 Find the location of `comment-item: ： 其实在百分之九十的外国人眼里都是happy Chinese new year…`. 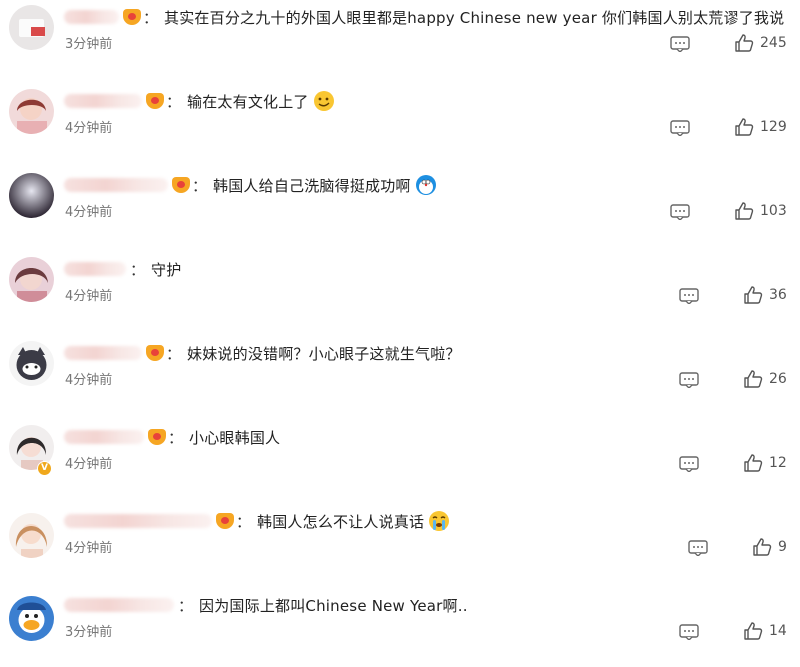

comment-item: ： 其实在百分之九十的外国人眼里都是happy Chinese new year… is located at coordinates (400, 42).